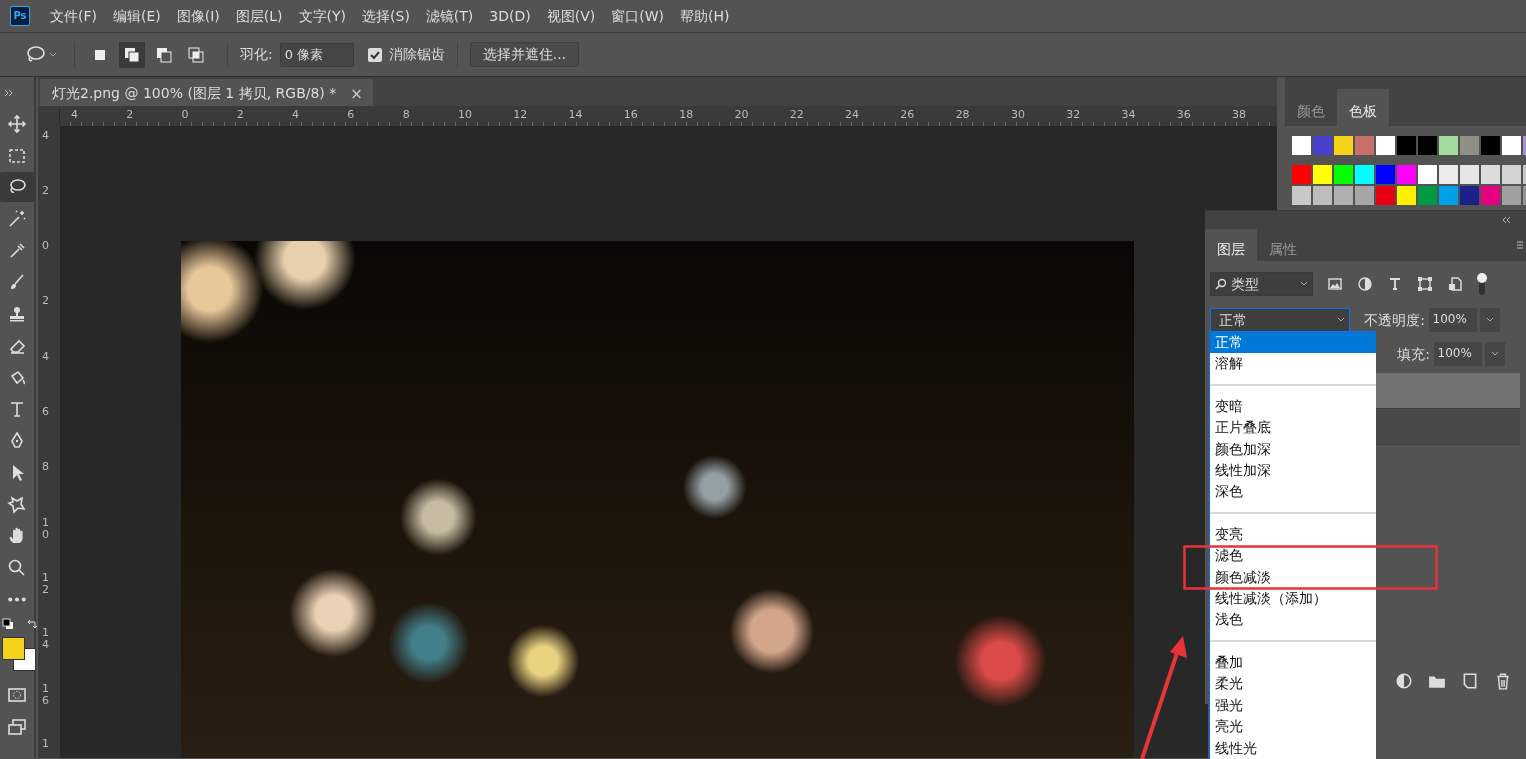 The image size is (1526, 759). Describe the element at coordinates (240, 114) in the screenshot. I see `ruler-label: 2` at that location.